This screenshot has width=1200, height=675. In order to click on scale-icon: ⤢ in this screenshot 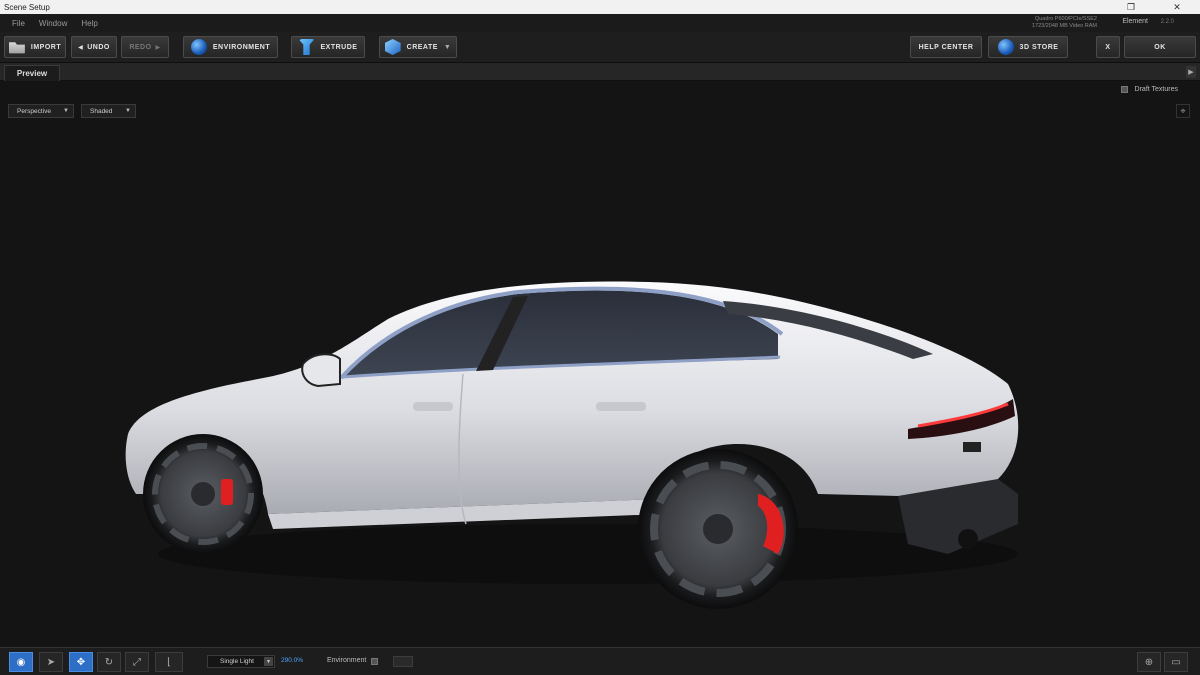, I will do `click(137, 662)`.